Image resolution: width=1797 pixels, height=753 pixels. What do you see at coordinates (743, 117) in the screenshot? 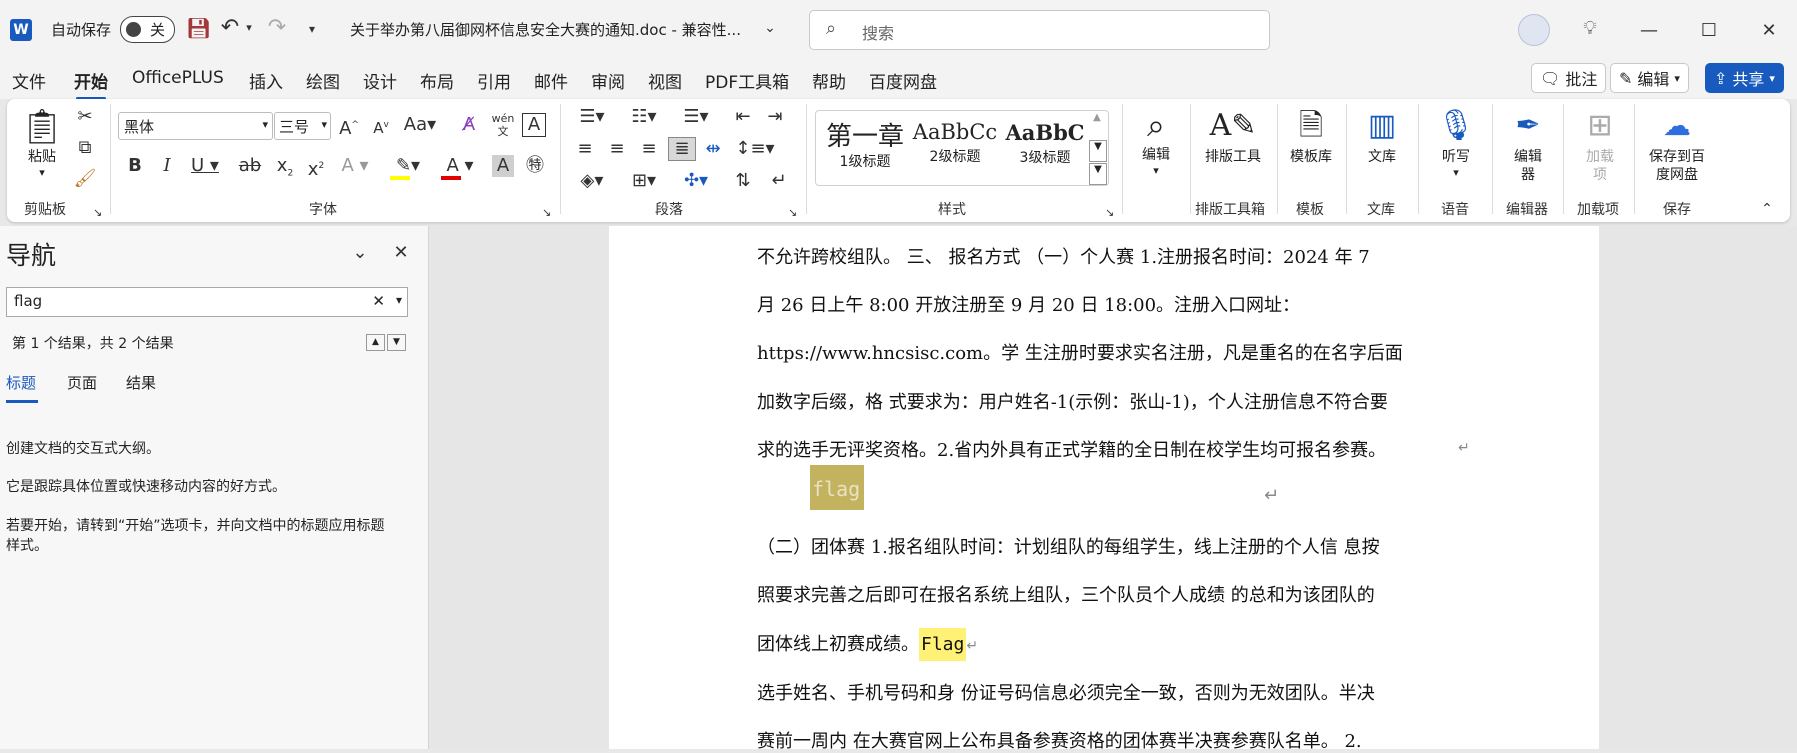
I see `decrease-indent-icon: ⇤` at bounding box center [743, 117].